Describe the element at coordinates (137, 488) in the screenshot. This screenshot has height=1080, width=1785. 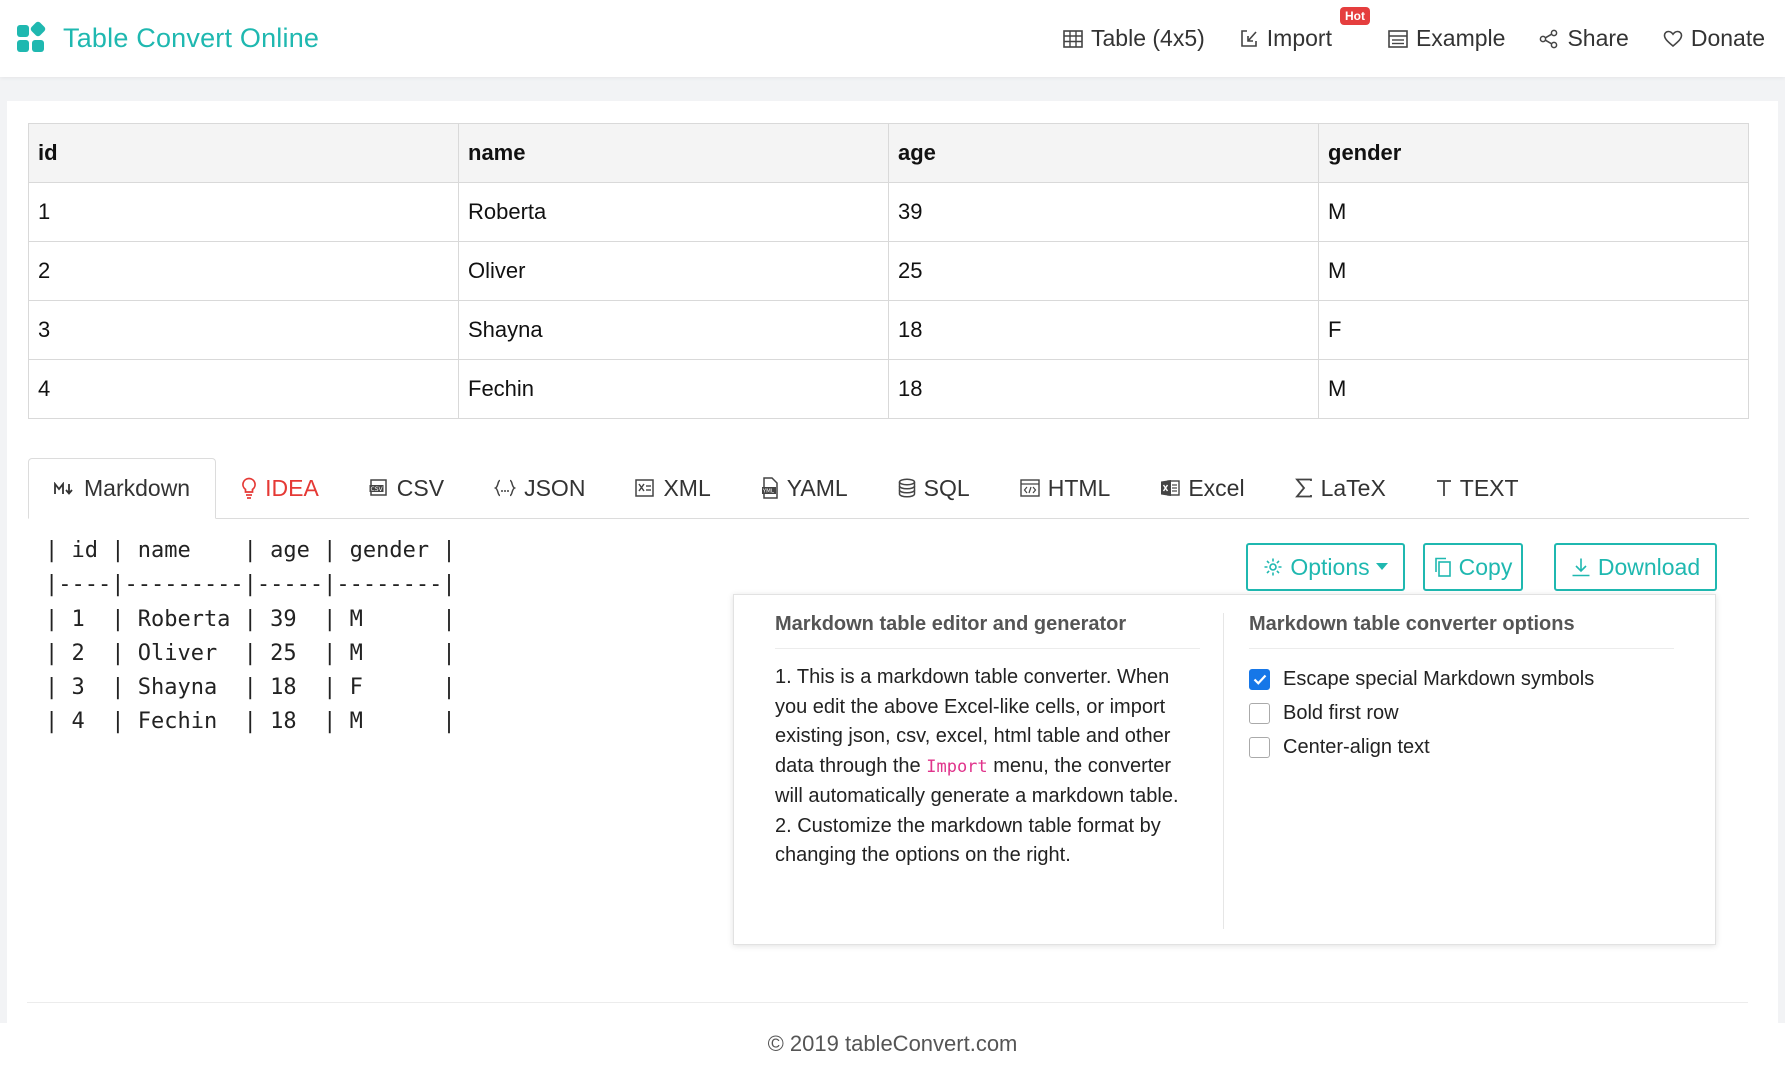
I see `tab-markdown-label: Markdown` at that location.